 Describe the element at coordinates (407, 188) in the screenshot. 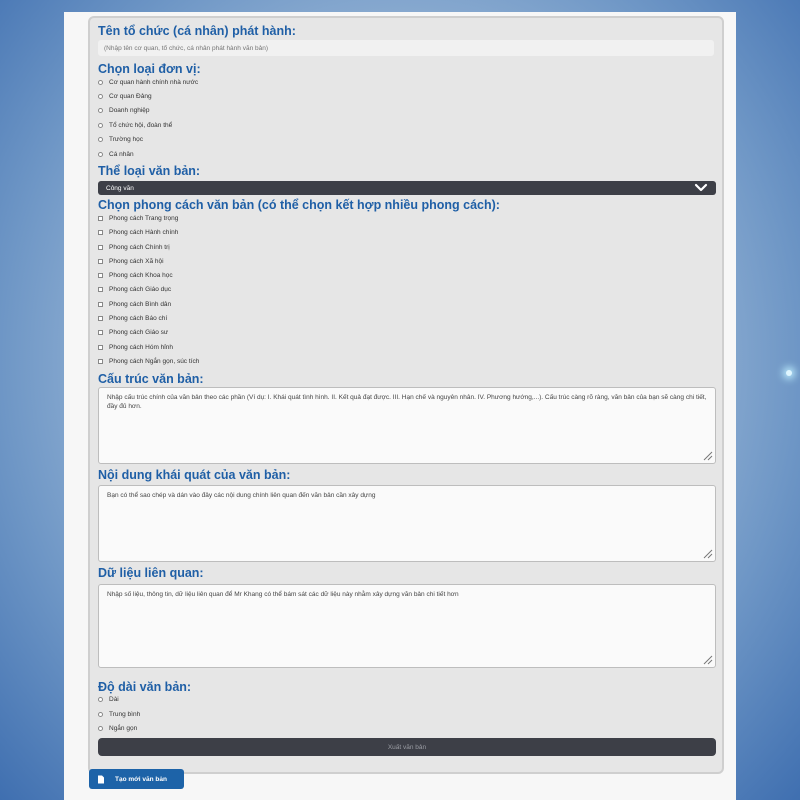

I see `doctype-select: Công văn` at that location.